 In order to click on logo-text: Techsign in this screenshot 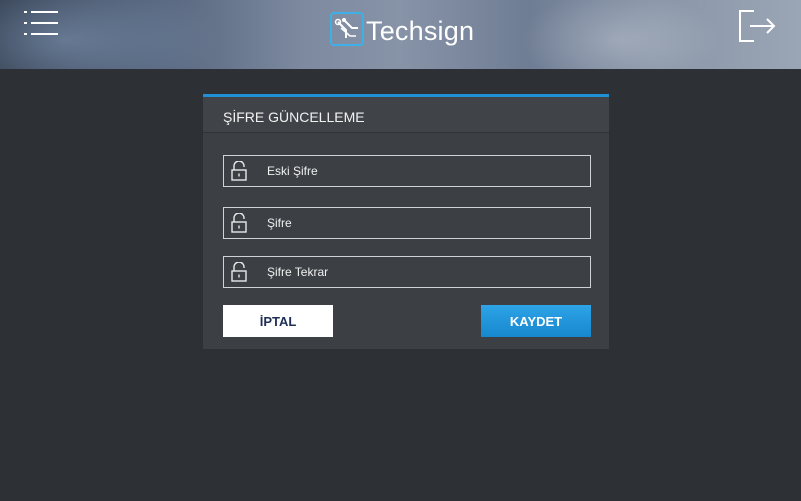, I will do `click(420, 31)`.